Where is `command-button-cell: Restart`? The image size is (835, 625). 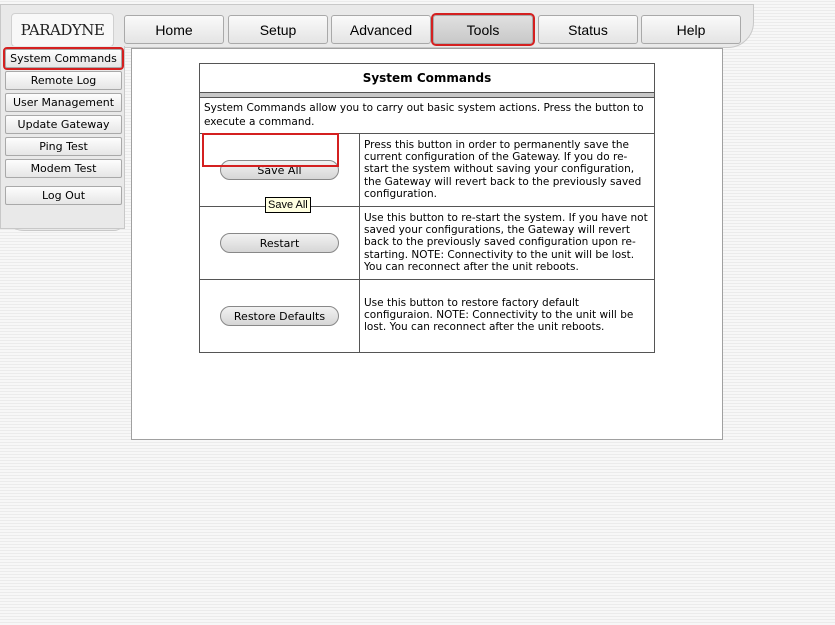
command-button-cell: Restart is located at coordinates (280, 243).